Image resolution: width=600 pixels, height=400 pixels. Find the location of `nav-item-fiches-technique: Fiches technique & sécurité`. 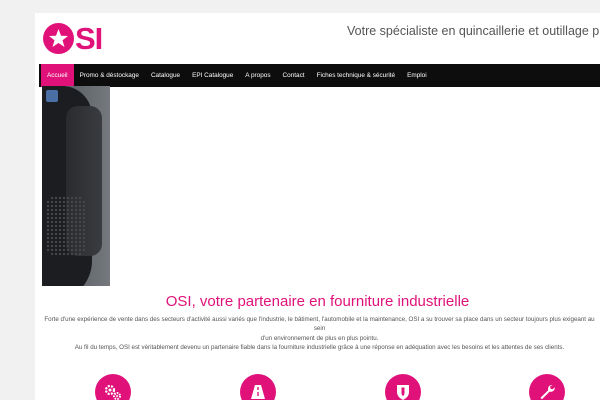

nav-item-fiches-technique: Fiches technique & sécurité is located at coordinates (356, 75).